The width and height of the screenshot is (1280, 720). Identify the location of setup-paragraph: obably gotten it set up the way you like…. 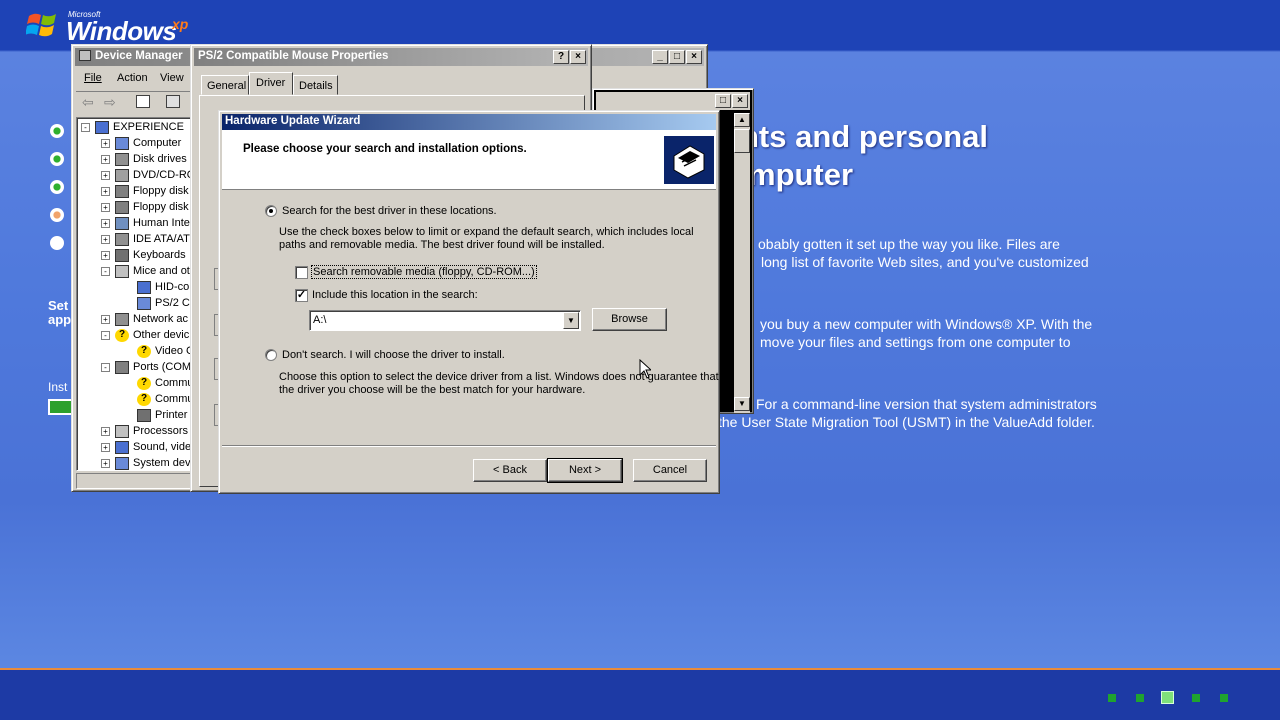
(923, 253).